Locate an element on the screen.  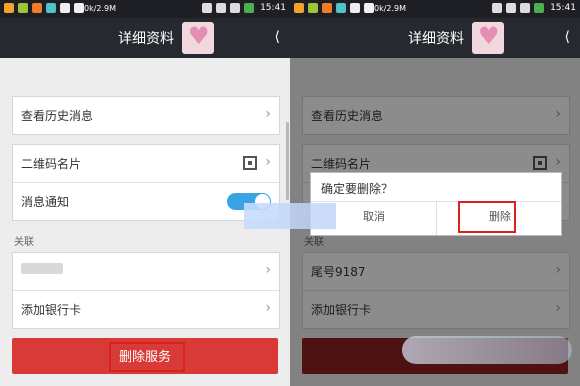
qrcode-row: 二维码名片 › is located at coordinates (146, 164).